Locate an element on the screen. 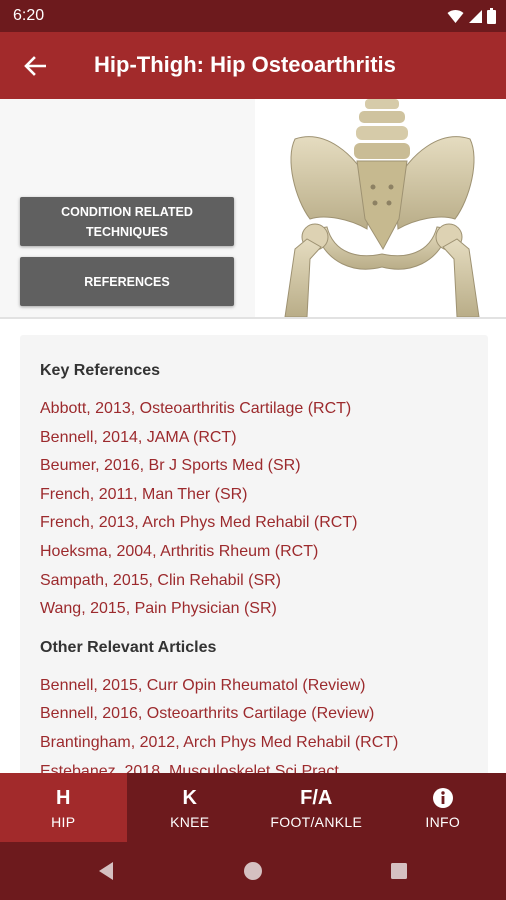 This screenshot has height=900, width=506. tab-info: INFO is located at coordinates (443, 807).